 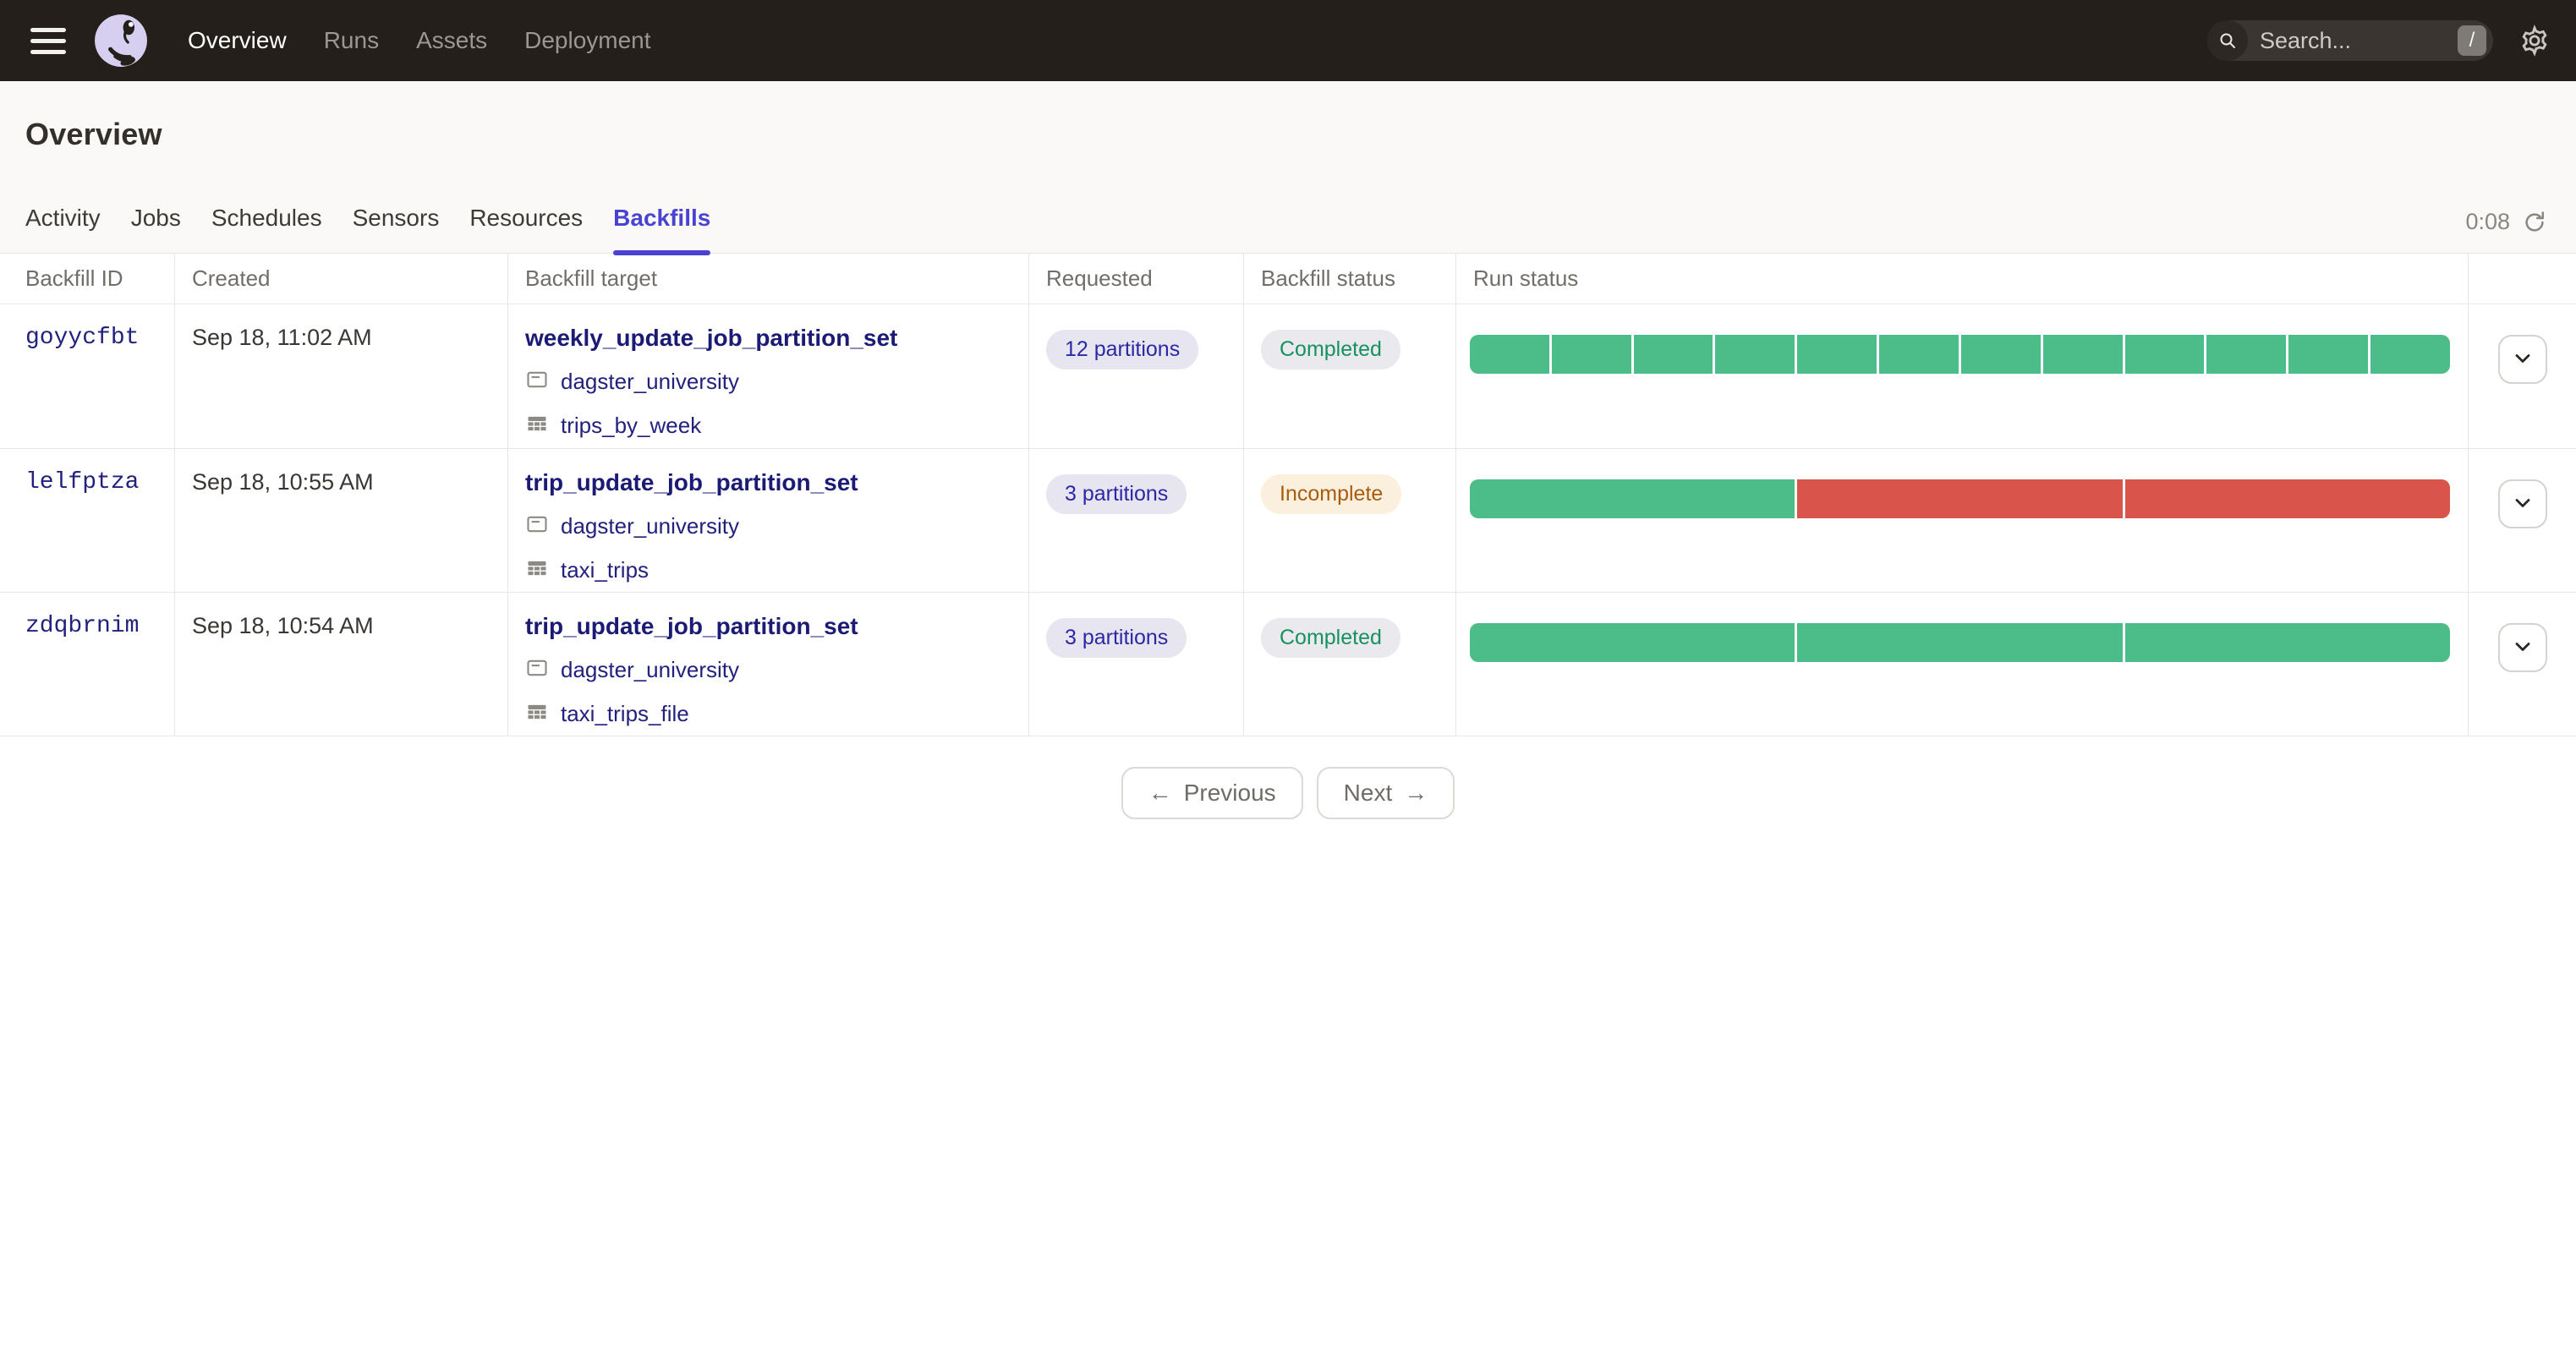 What do you see at coordinates (2534, 41) in the screenshot?
I see `gear-icon` at bounding box center [2534, 41].